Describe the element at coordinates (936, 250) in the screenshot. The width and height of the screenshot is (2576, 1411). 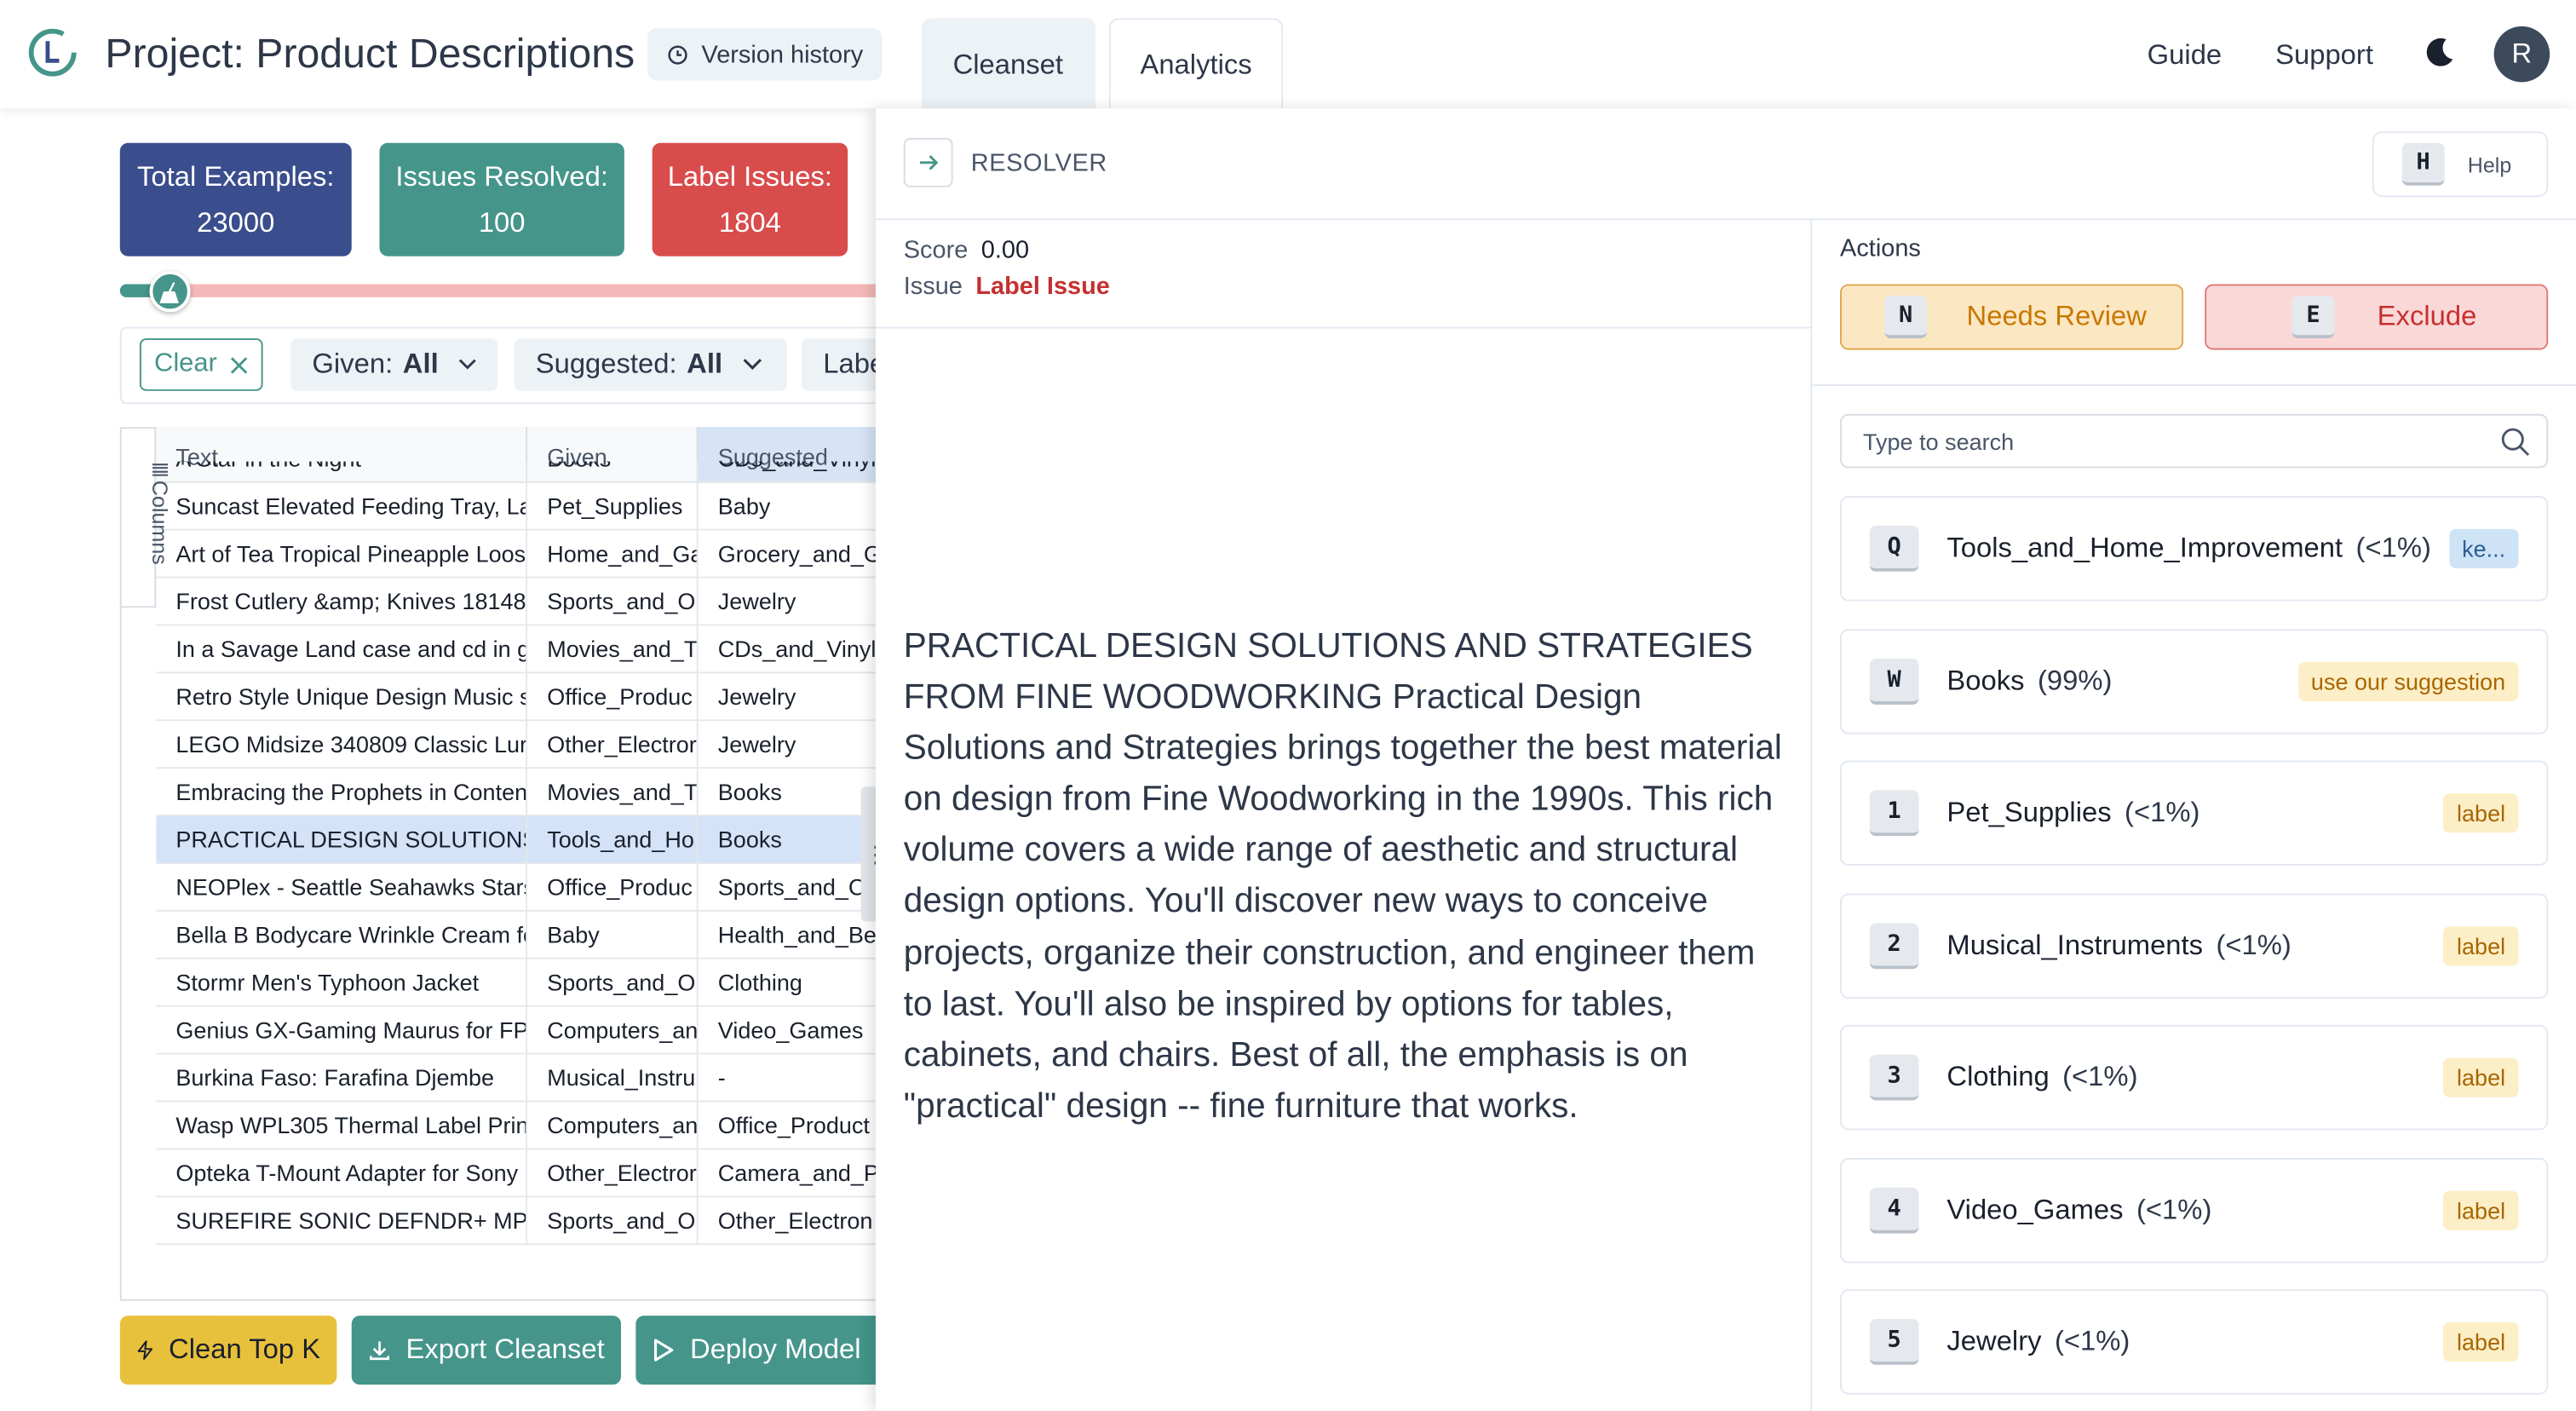
I see `score-label: Score` at that location.